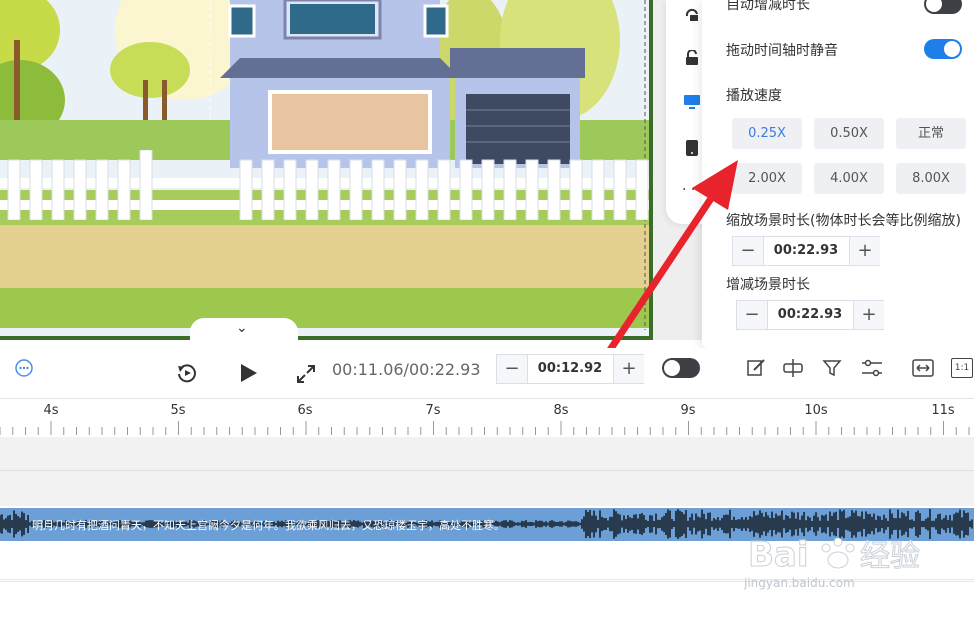  What do you see at coordinates (688, 410) in the screenshot?
I see `ruler-tick-label: 9s` at bounding box center [688, 410].